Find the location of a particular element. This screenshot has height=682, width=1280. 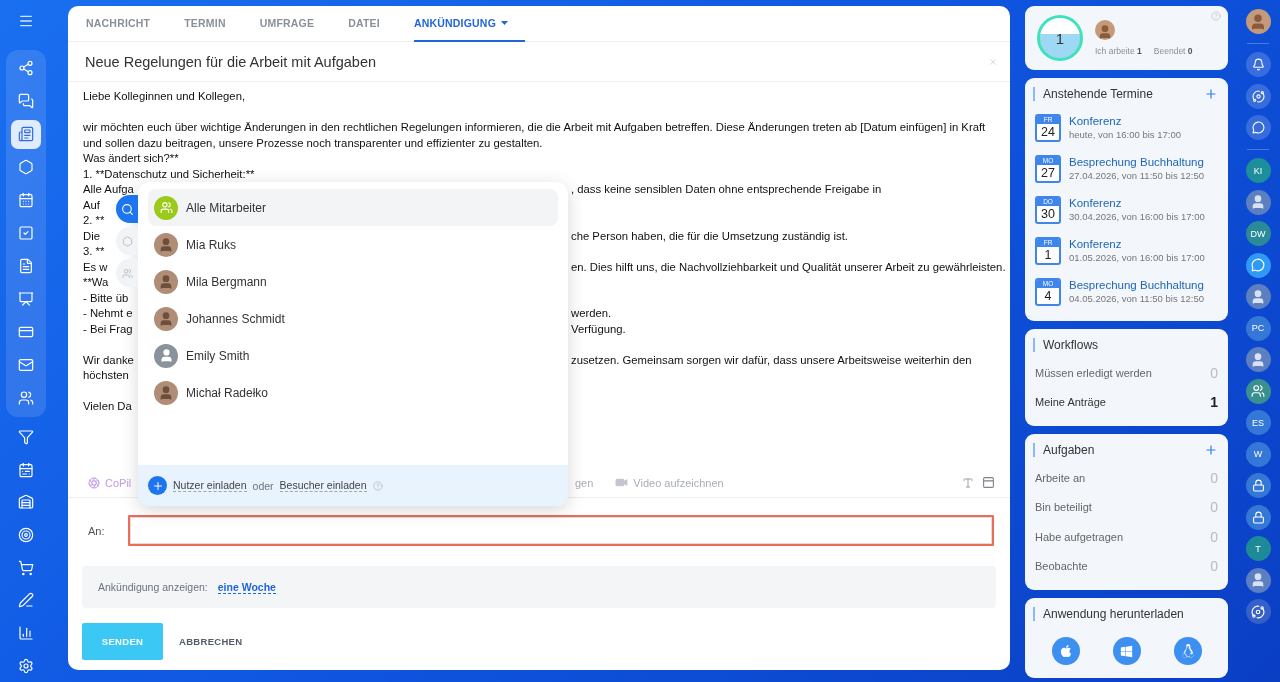

counter-label: Arbeite an is located at coordinates (1060, 477).